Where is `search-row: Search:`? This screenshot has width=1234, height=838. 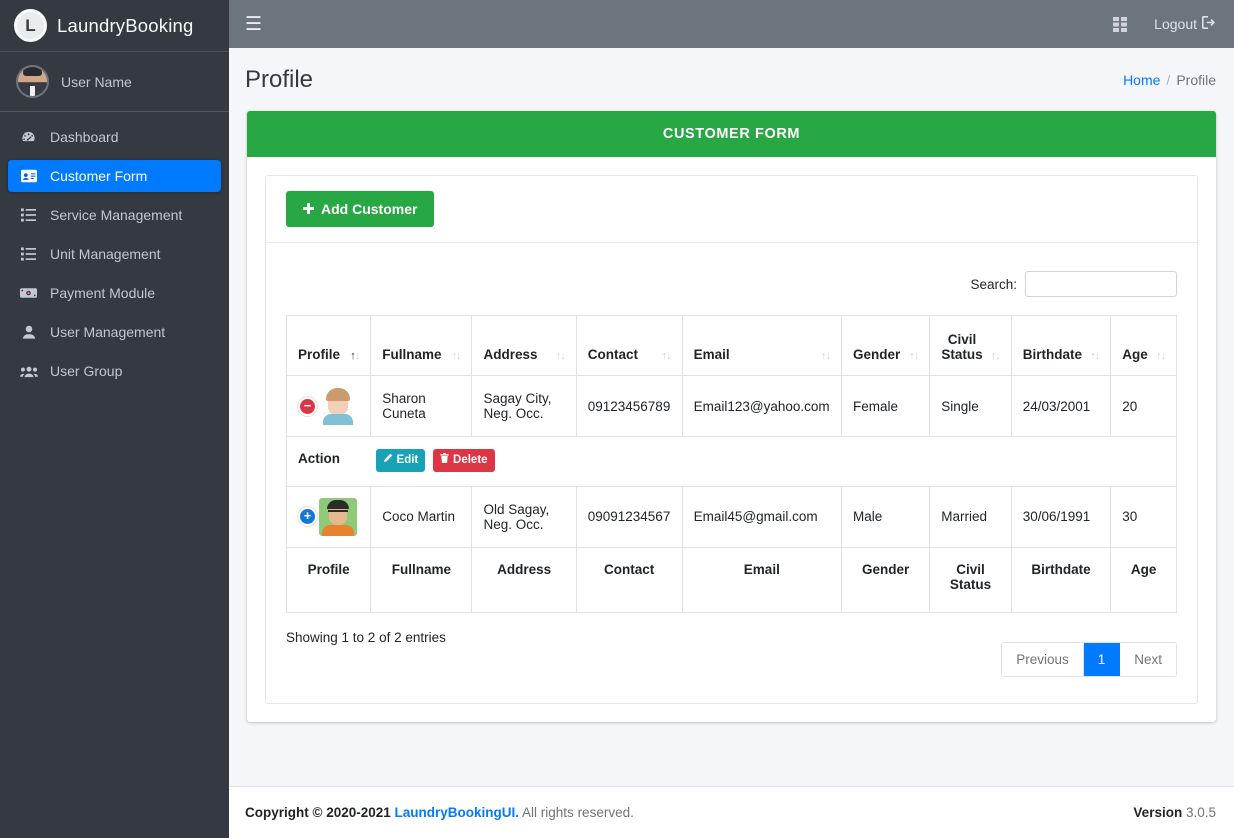 search-row: Search: is located at coordinates (731, 287).